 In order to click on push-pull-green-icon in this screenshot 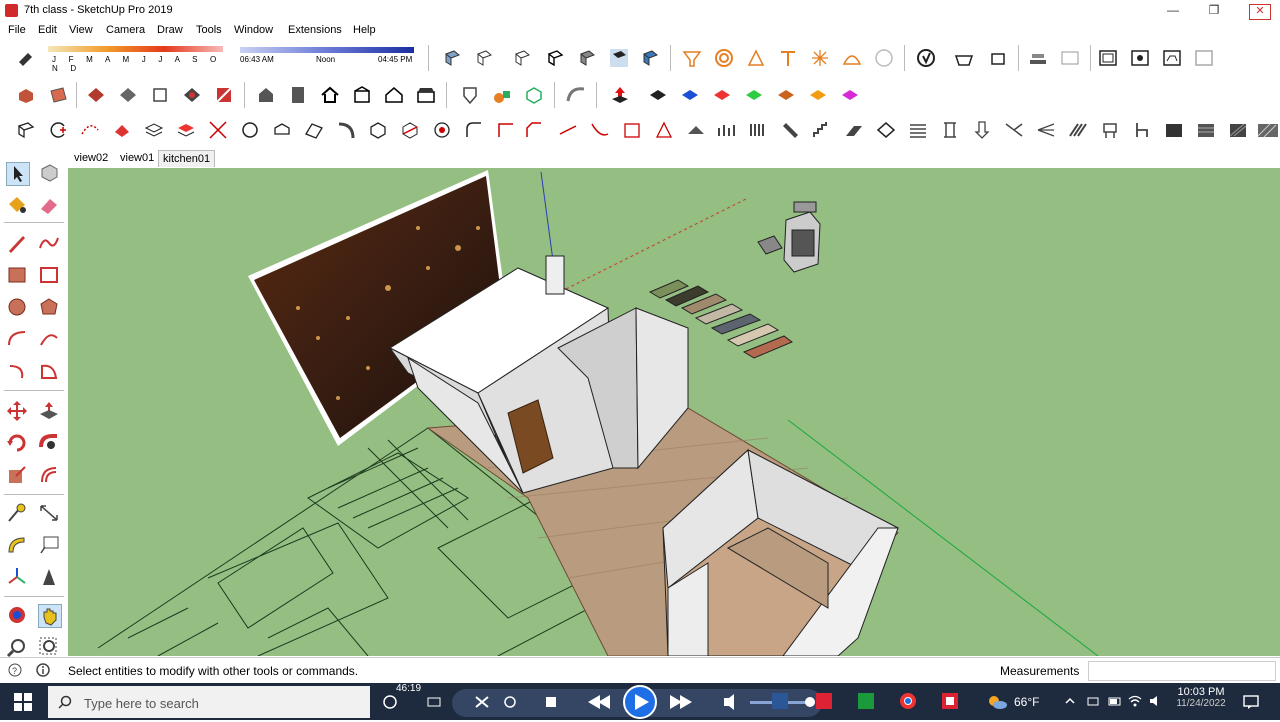, I will do `click(754, 95)`.